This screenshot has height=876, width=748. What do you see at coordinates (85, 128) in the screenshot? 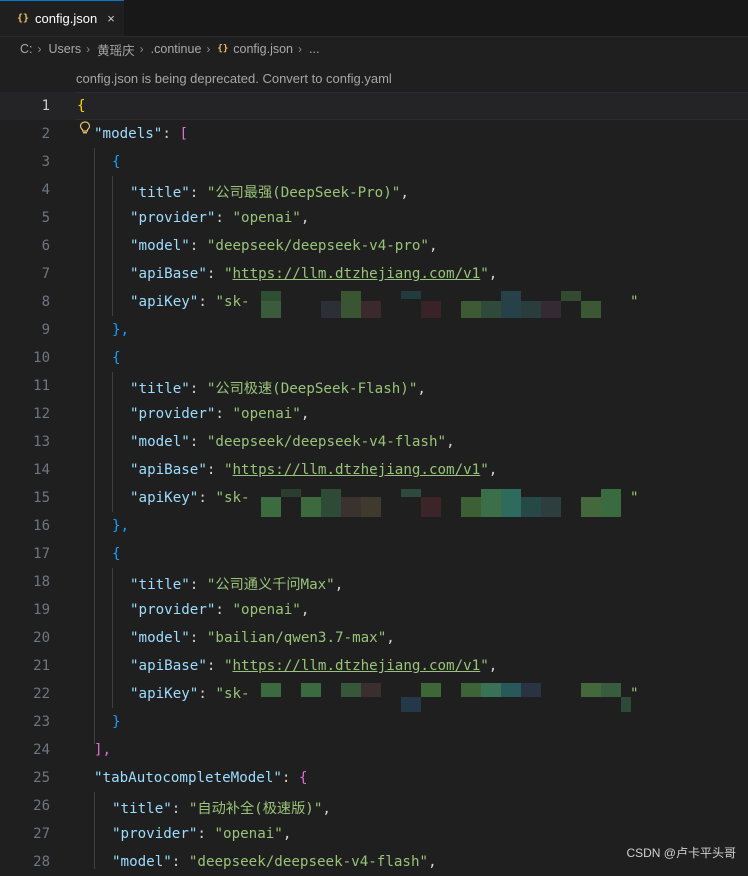
I see `lightbulb-icon` at bounding box center [85, 128].